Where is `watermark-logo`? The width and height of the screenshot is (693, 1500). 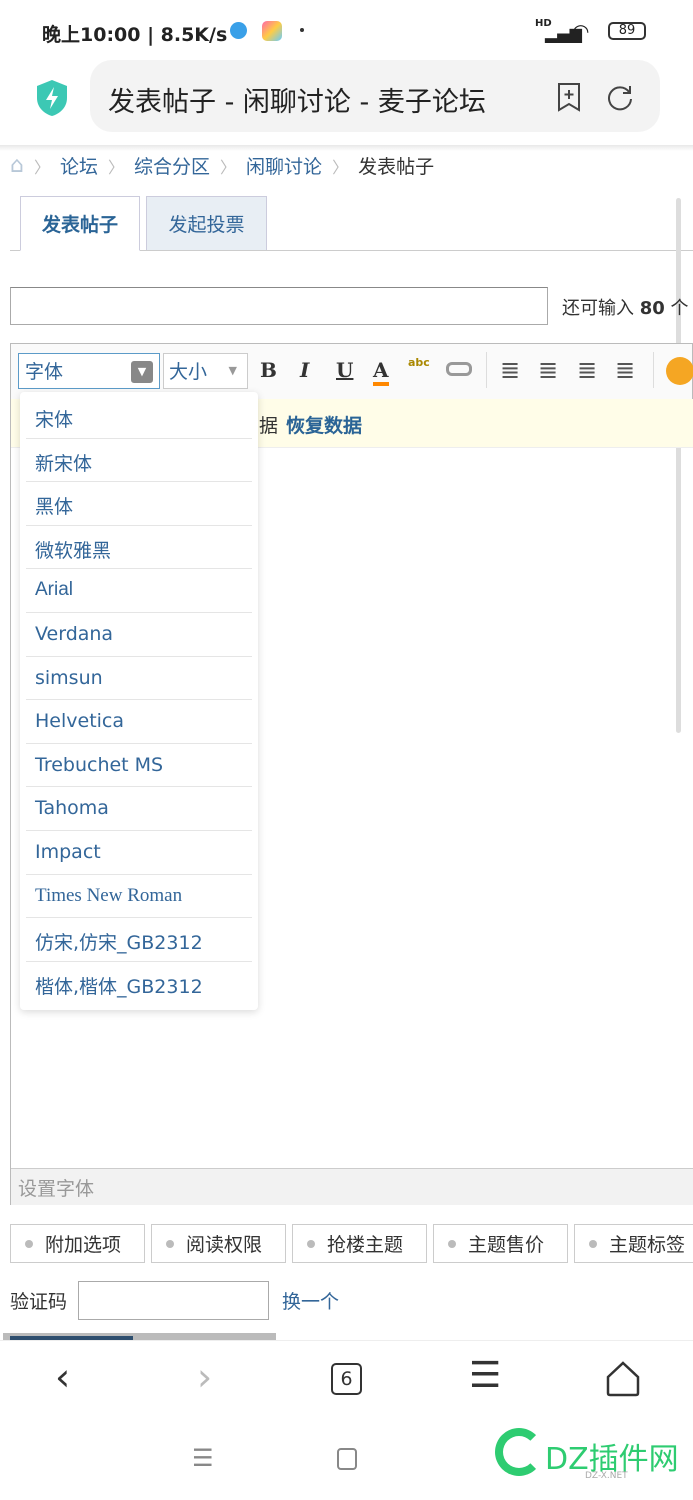
watermark-logo is located at coordinates (519, 1452).